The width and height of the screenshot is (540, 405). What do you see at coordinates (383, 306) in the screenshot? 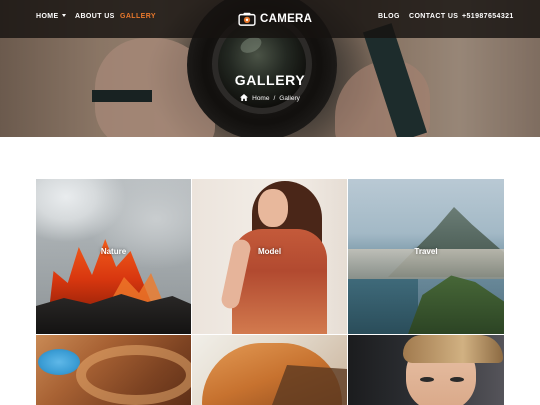
I see `travel-water` at bounding box center [383, 306].